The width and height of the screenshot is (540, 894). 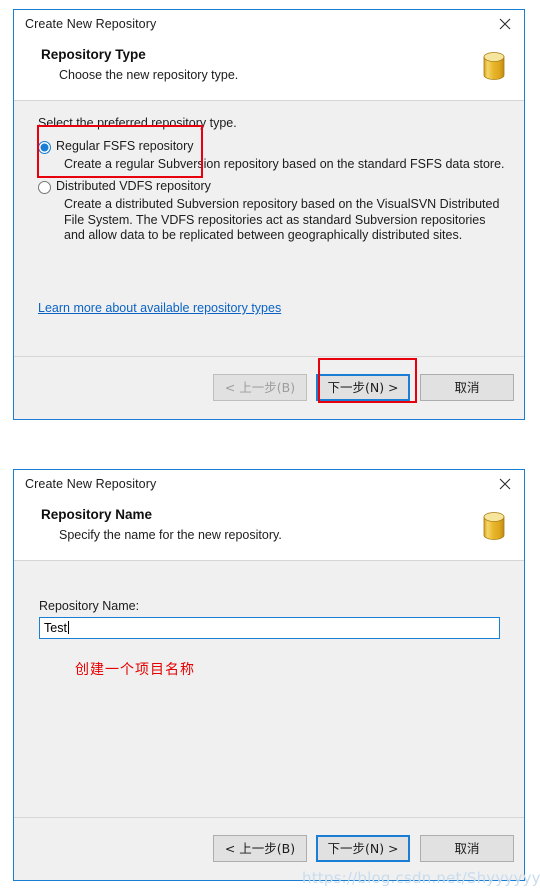 I want to click on instruction-text: Select the preferred repository type., so click(x=137, y=123).